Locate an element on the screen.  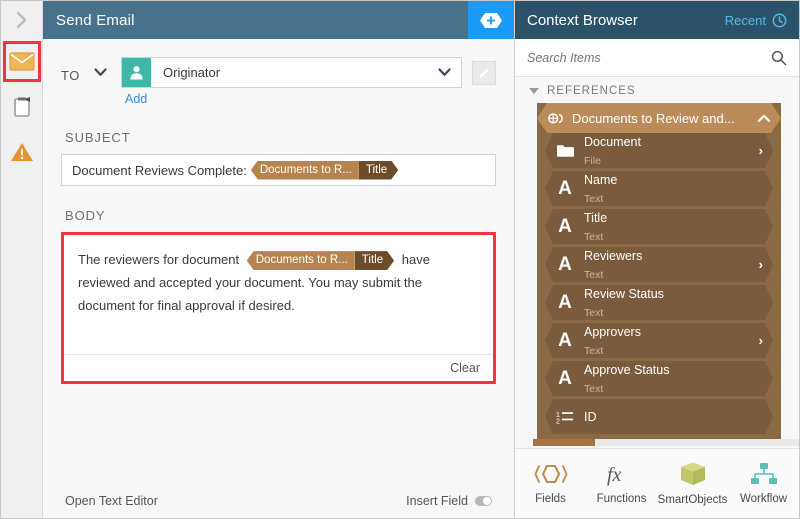
tree-node-text: Title Text is located at coordinates (669, 227).